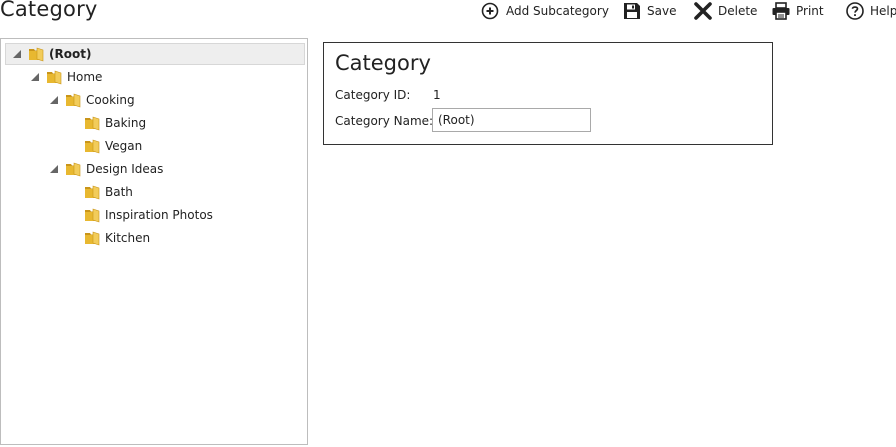 Image resolution: width=896 pixels, height=447 pixels. Describe the element at coordinates (125, 169) in the screenshot. I see `tree-node-label: Design Ideas` at that location.